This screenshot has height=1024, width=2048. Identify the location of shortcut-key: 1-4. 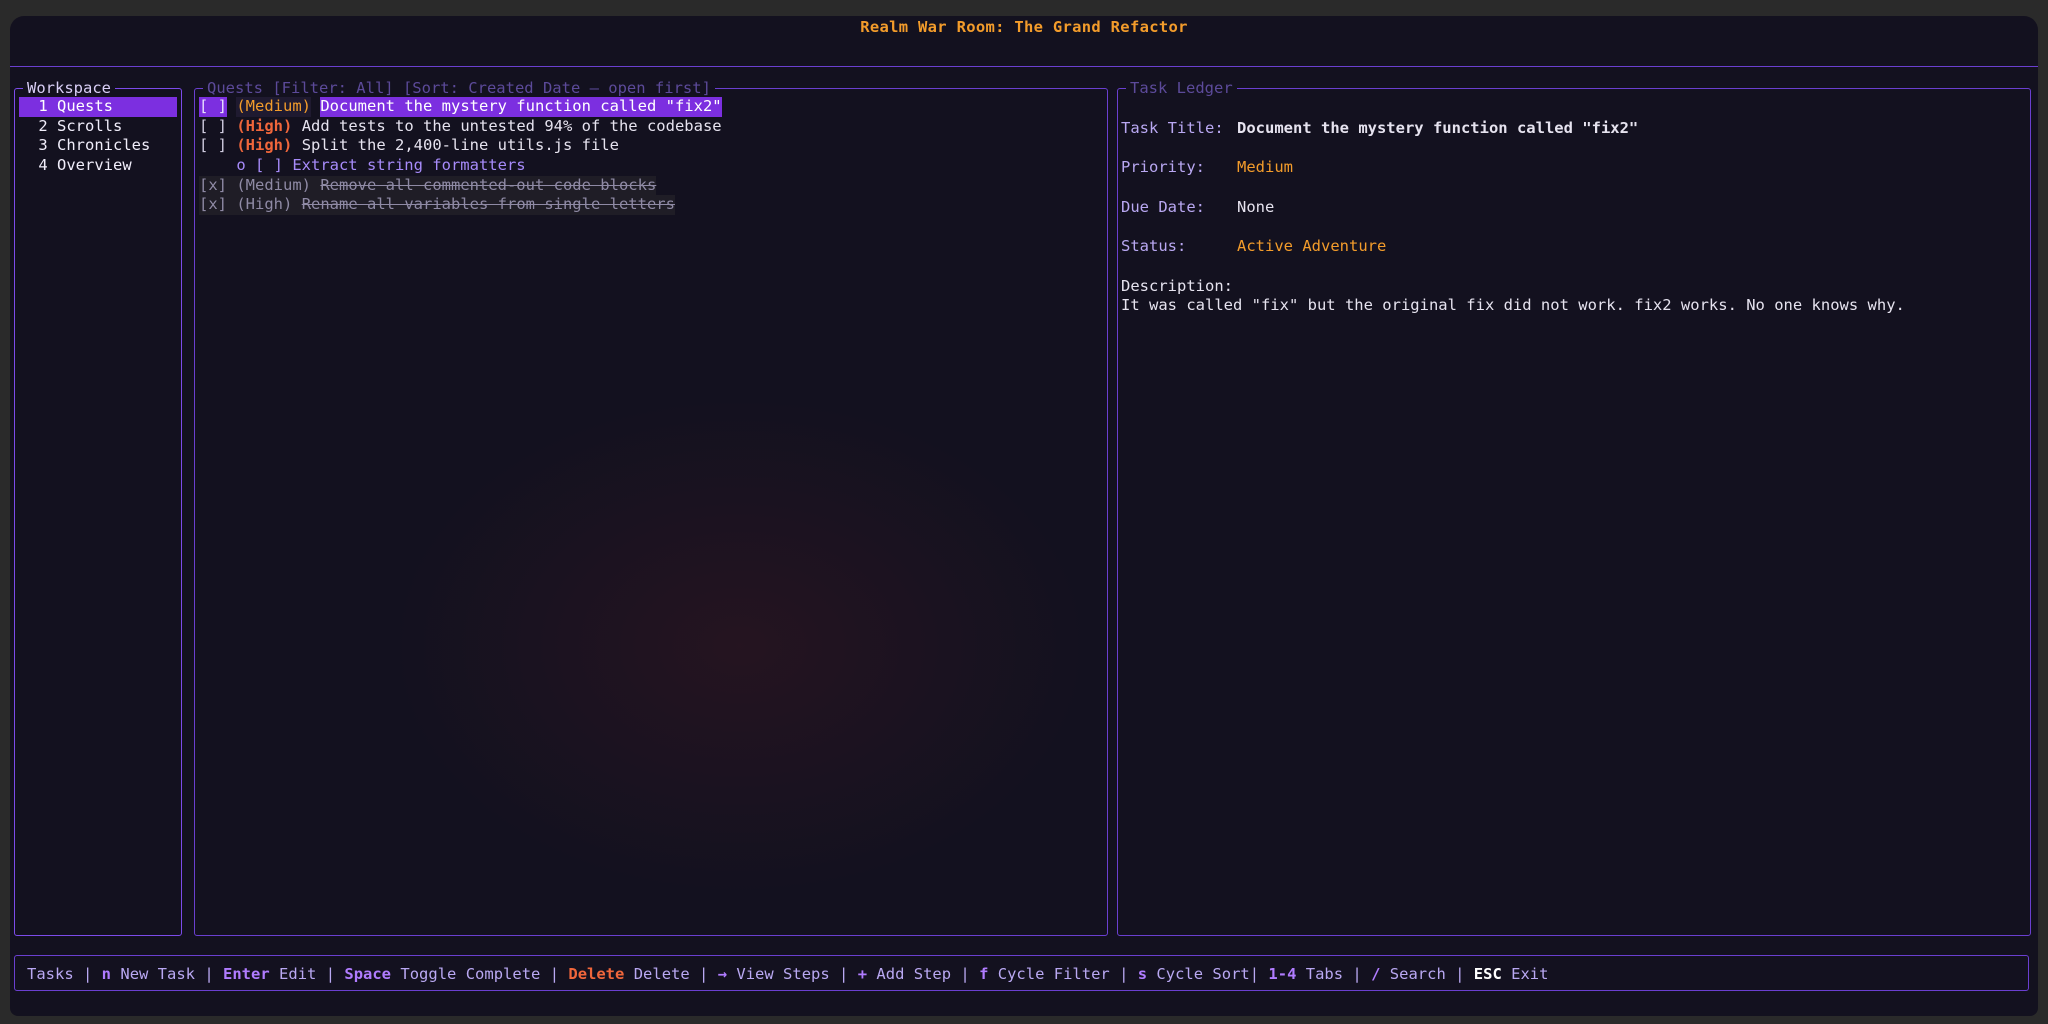
(1282, 974).